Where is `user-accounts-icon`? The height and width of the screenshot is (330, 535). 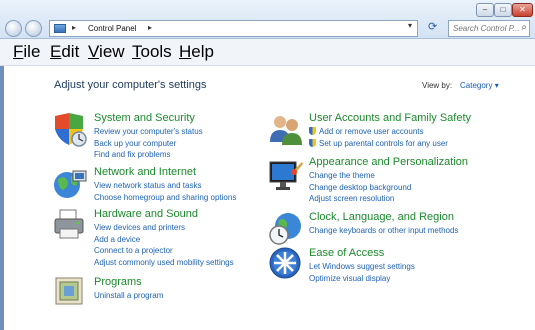
user-accounts-icon is located at coordinates (286, 130).